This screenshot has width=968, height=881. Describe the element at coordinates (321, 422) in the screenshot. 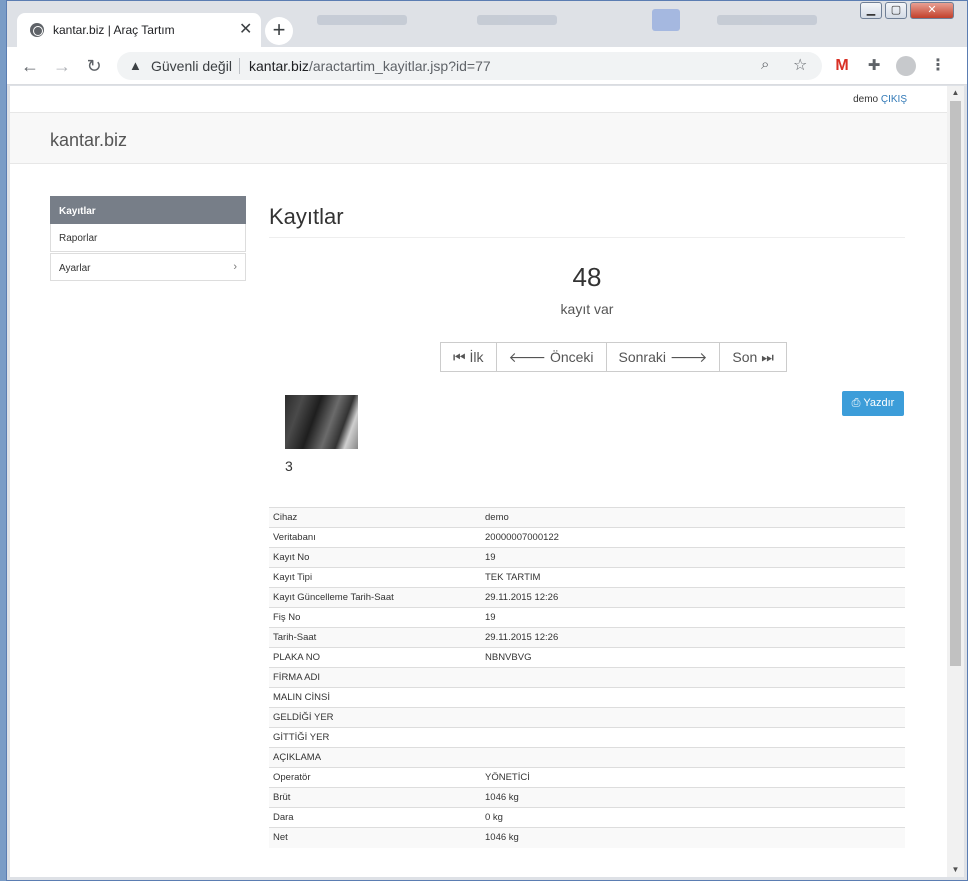

I see `record-photo` at that location.